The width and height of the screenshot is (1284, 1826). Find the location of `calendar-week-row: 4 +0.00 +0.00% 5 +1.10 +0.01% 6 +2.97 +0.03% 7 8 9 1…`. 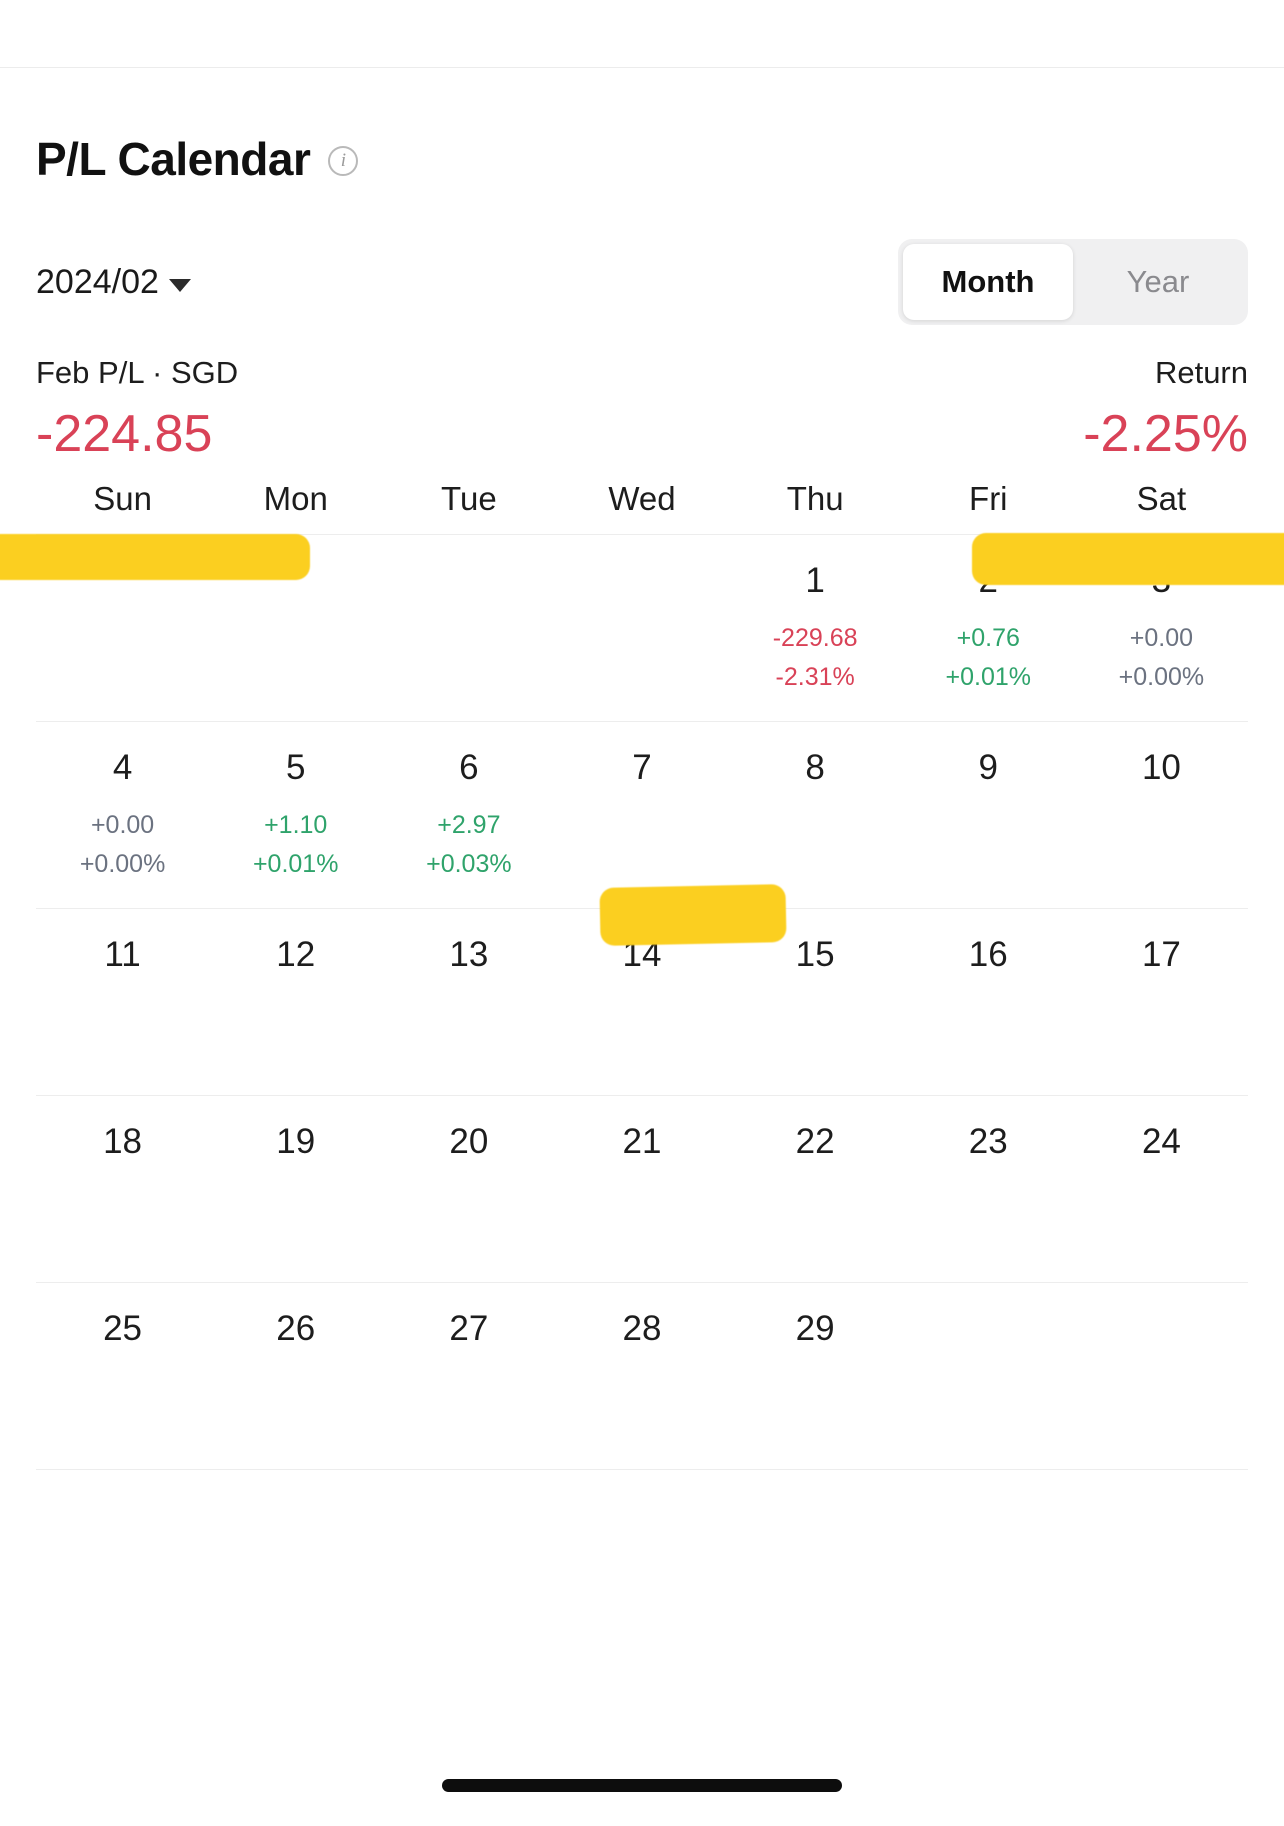

calendar-week-row: 4 +0.00 +0.00% 5 +1.10 +0.01% 6 +2.97 +0.03% 7 8 9 1… is located at coordinates (642, 814).